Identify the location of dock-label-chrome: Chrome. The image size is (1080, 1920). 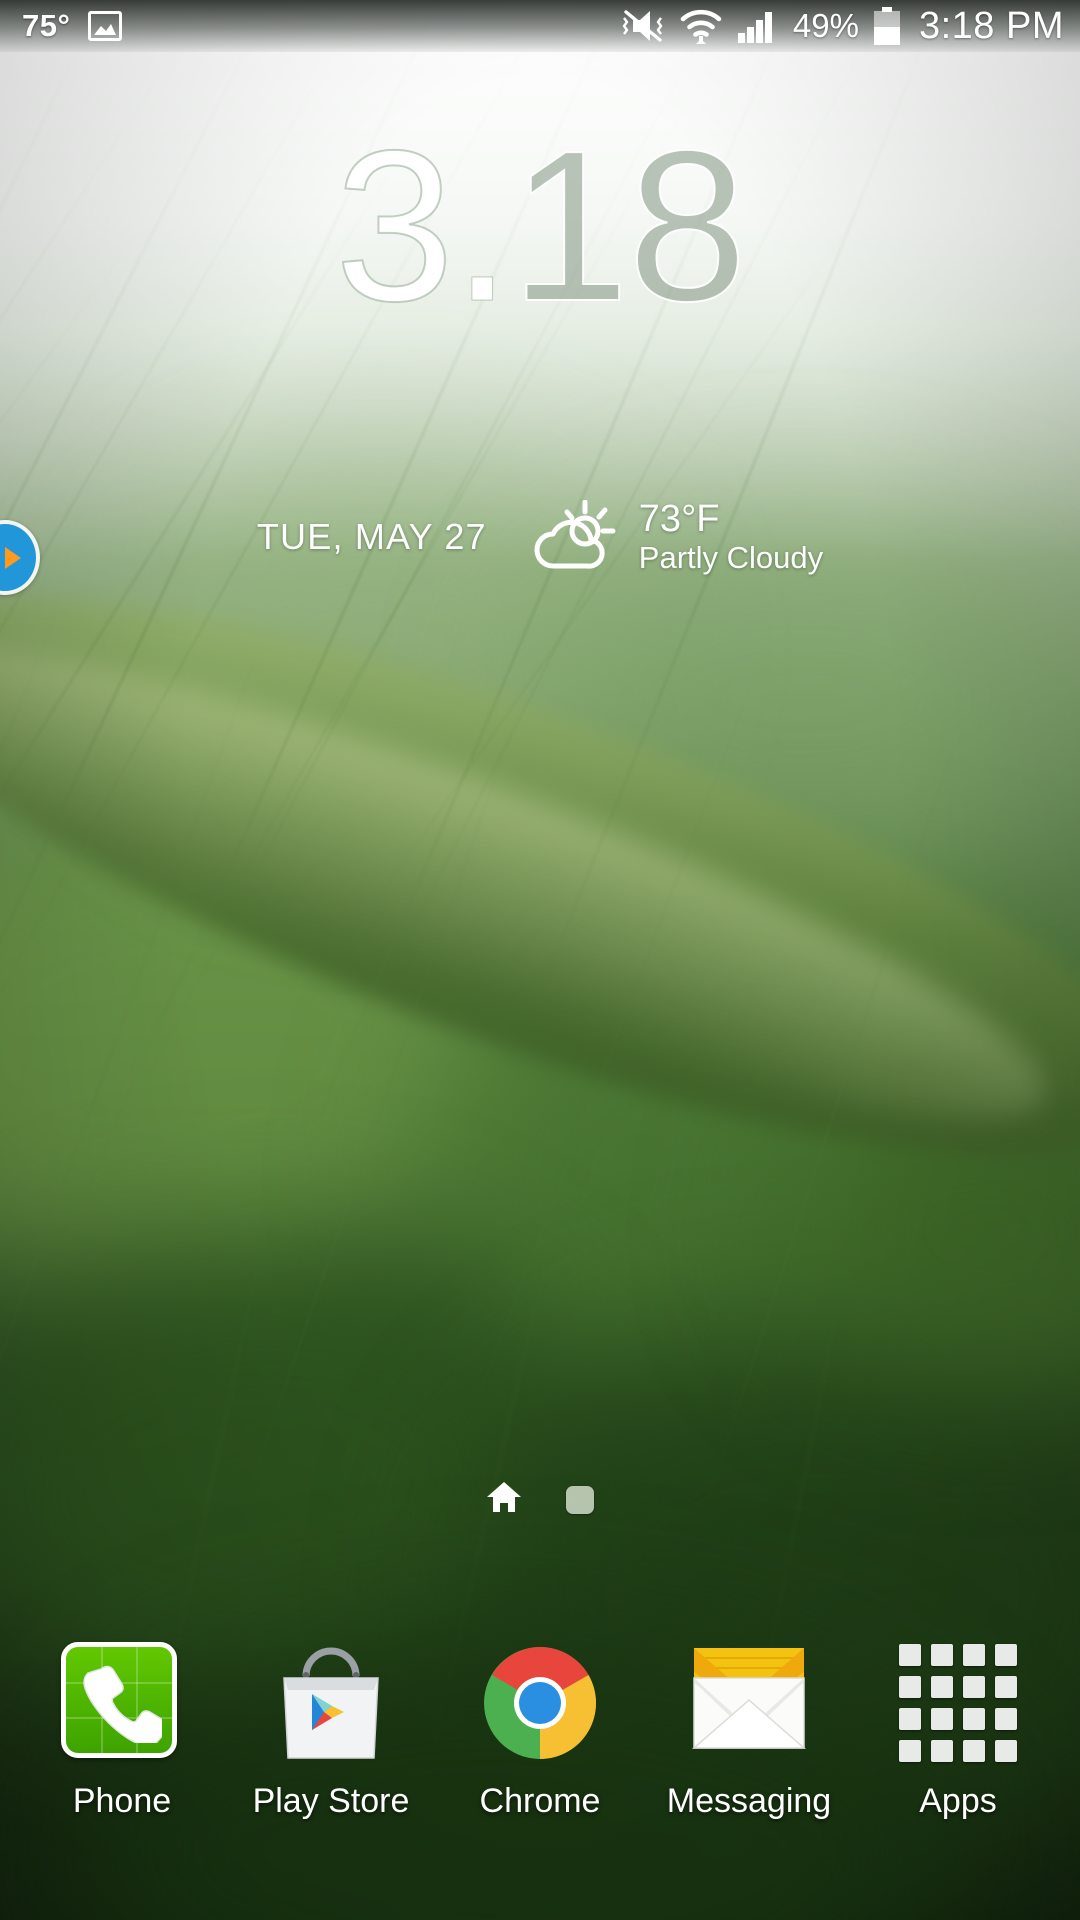
(540, 1801).